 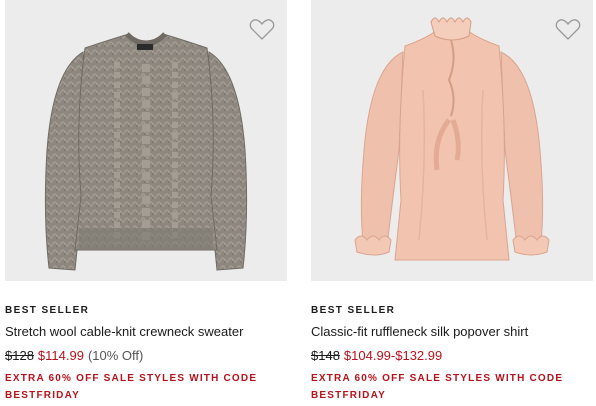 I want to click on original-price: $128, so click(x=19, y=355).